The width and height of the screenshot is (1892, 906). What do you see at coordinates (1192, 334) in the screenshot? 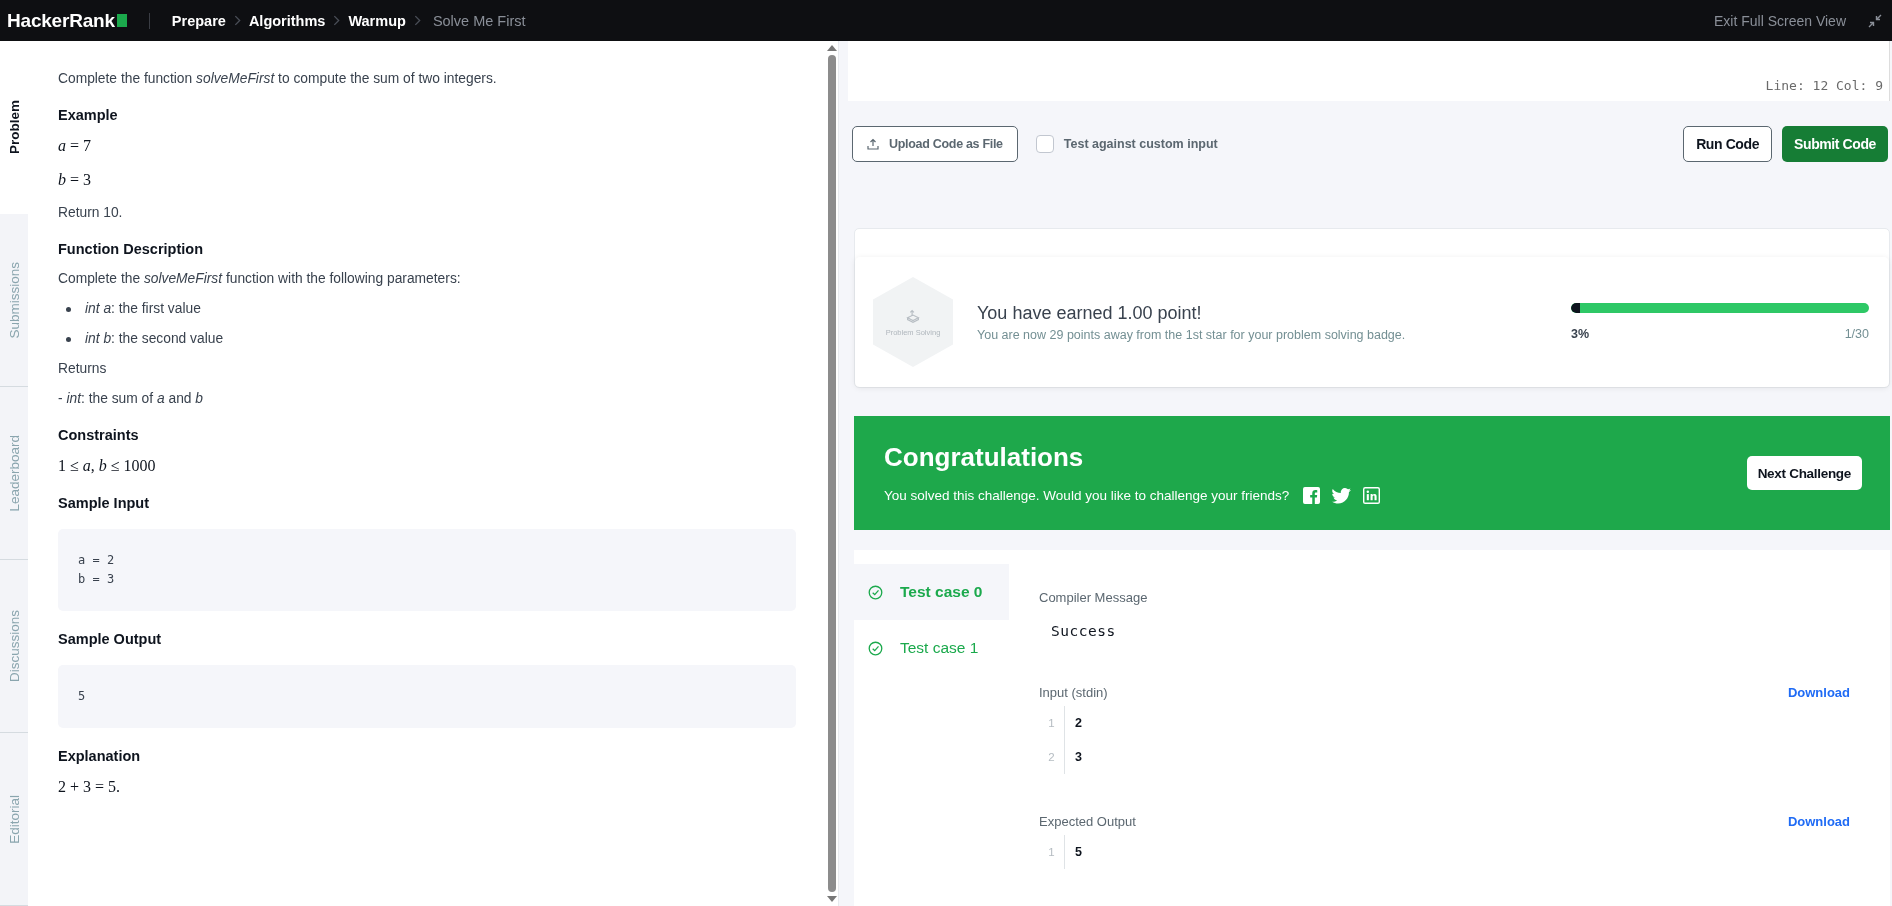
I see `points-subtitle: You are now 29 points away from the 1st star for your problem solving badge.` at bounding box center [1192, 334].